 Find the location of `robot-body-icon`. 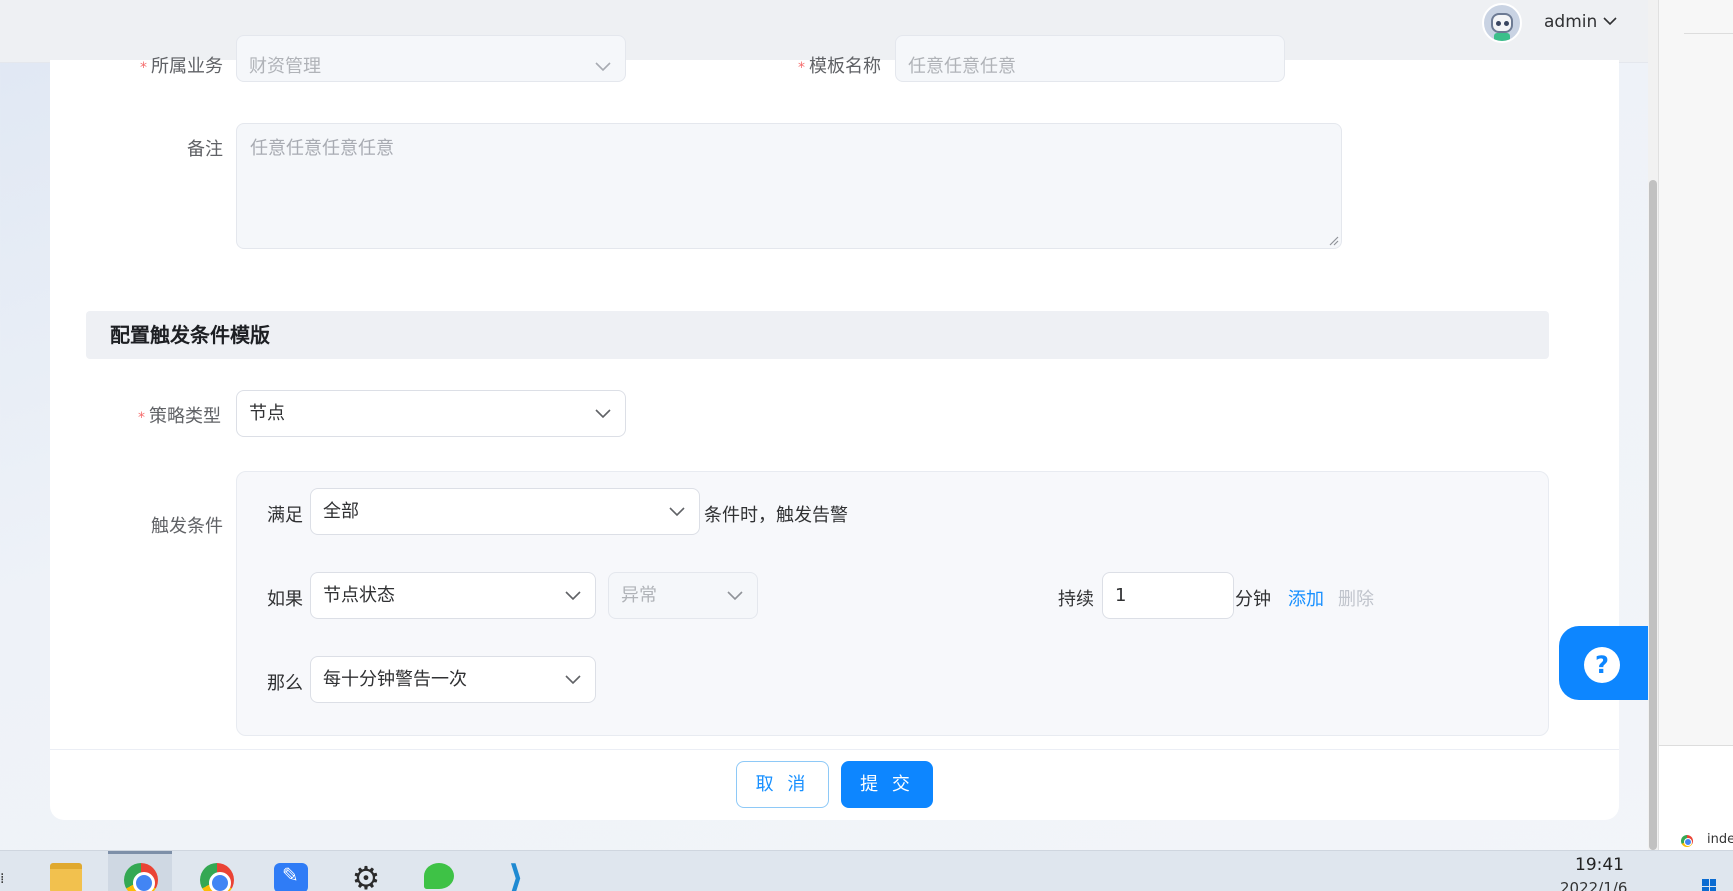

robot-body-icon is located at coordinates (1502, 37).